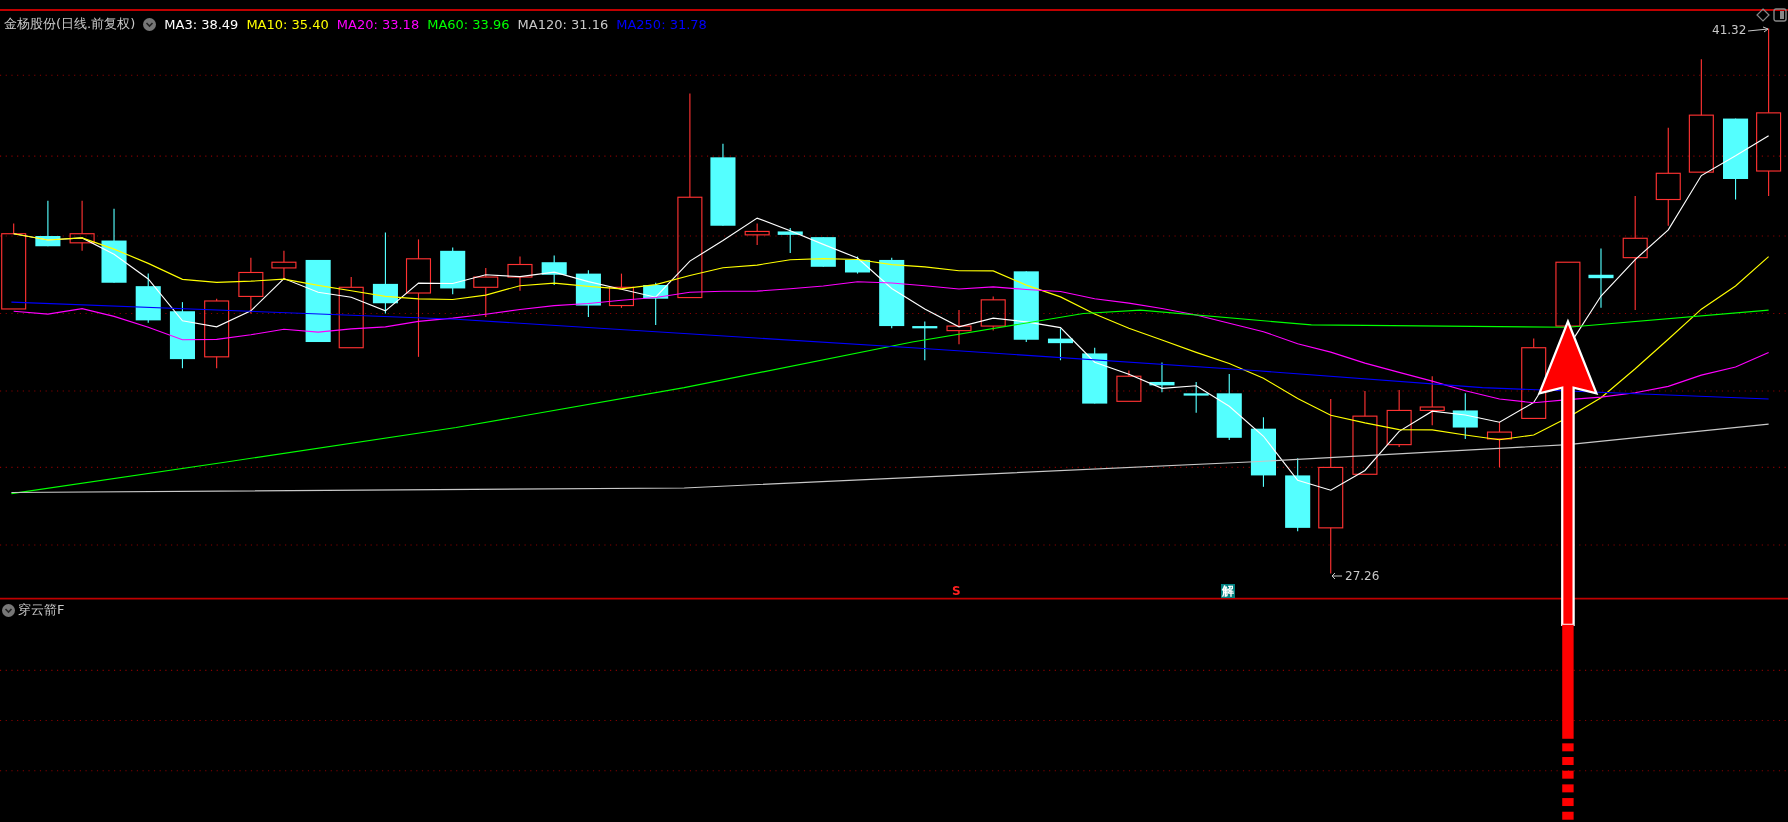 The height and width of the screenshot is (822, 1788). What do you see at coordinates (468, 24) in the screenshot?
I see `moving-average-label: MA60: 33.96` at bounding box center [468, 24].